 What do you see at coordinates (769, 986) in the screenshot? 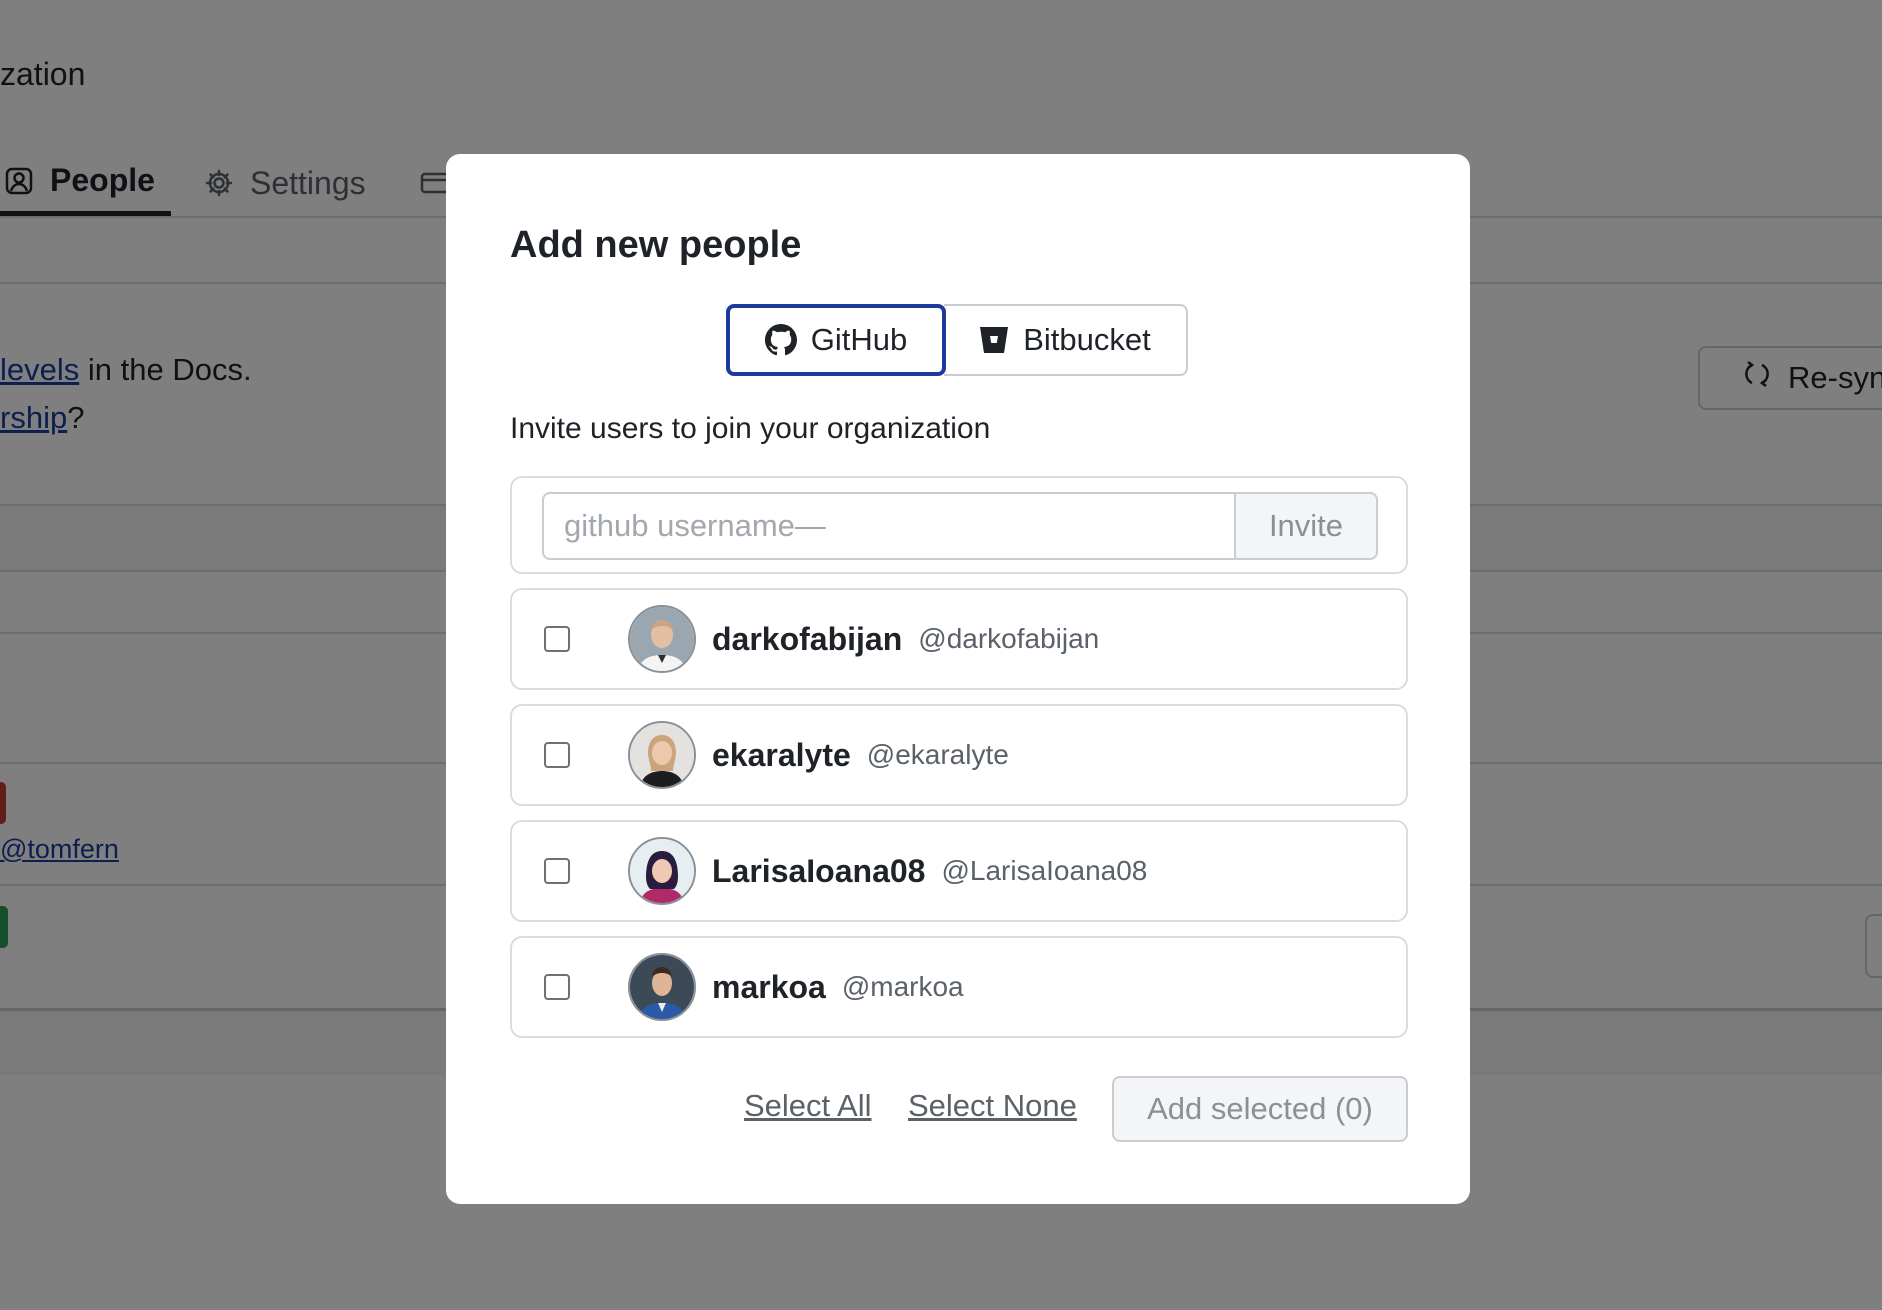
I see `user-name: markoa` at bounding box center [769, 986].